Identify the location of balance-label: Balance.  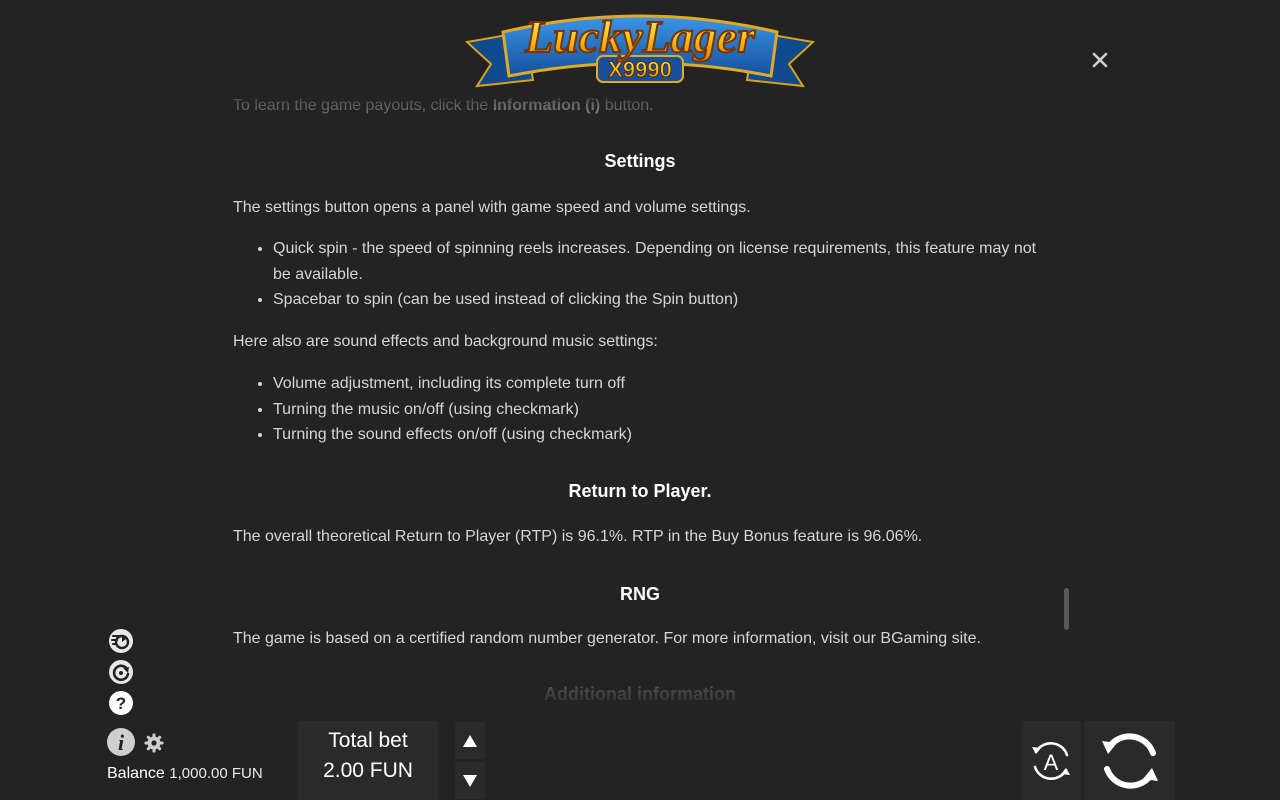
(136, 773).